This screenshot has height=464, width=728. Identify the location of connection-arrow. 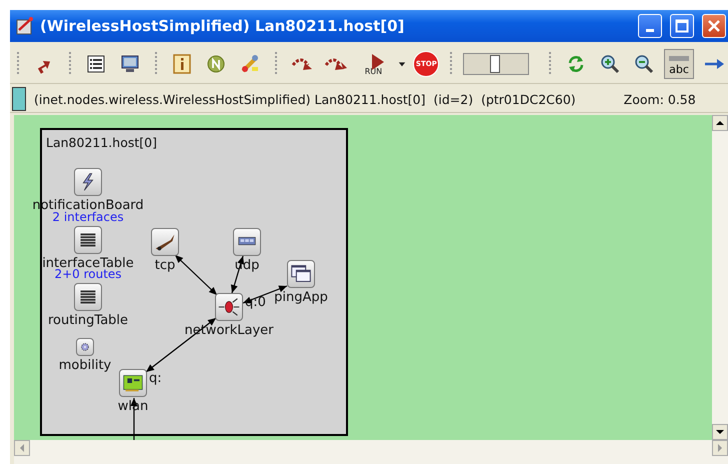
(196, 275).